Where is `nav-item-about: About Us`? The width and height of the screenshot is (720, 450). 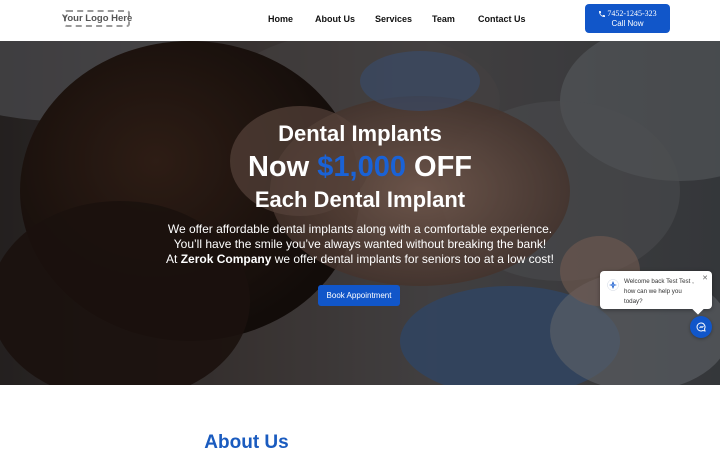
nav-item-about: About Us is located at coordinates (335, 19).